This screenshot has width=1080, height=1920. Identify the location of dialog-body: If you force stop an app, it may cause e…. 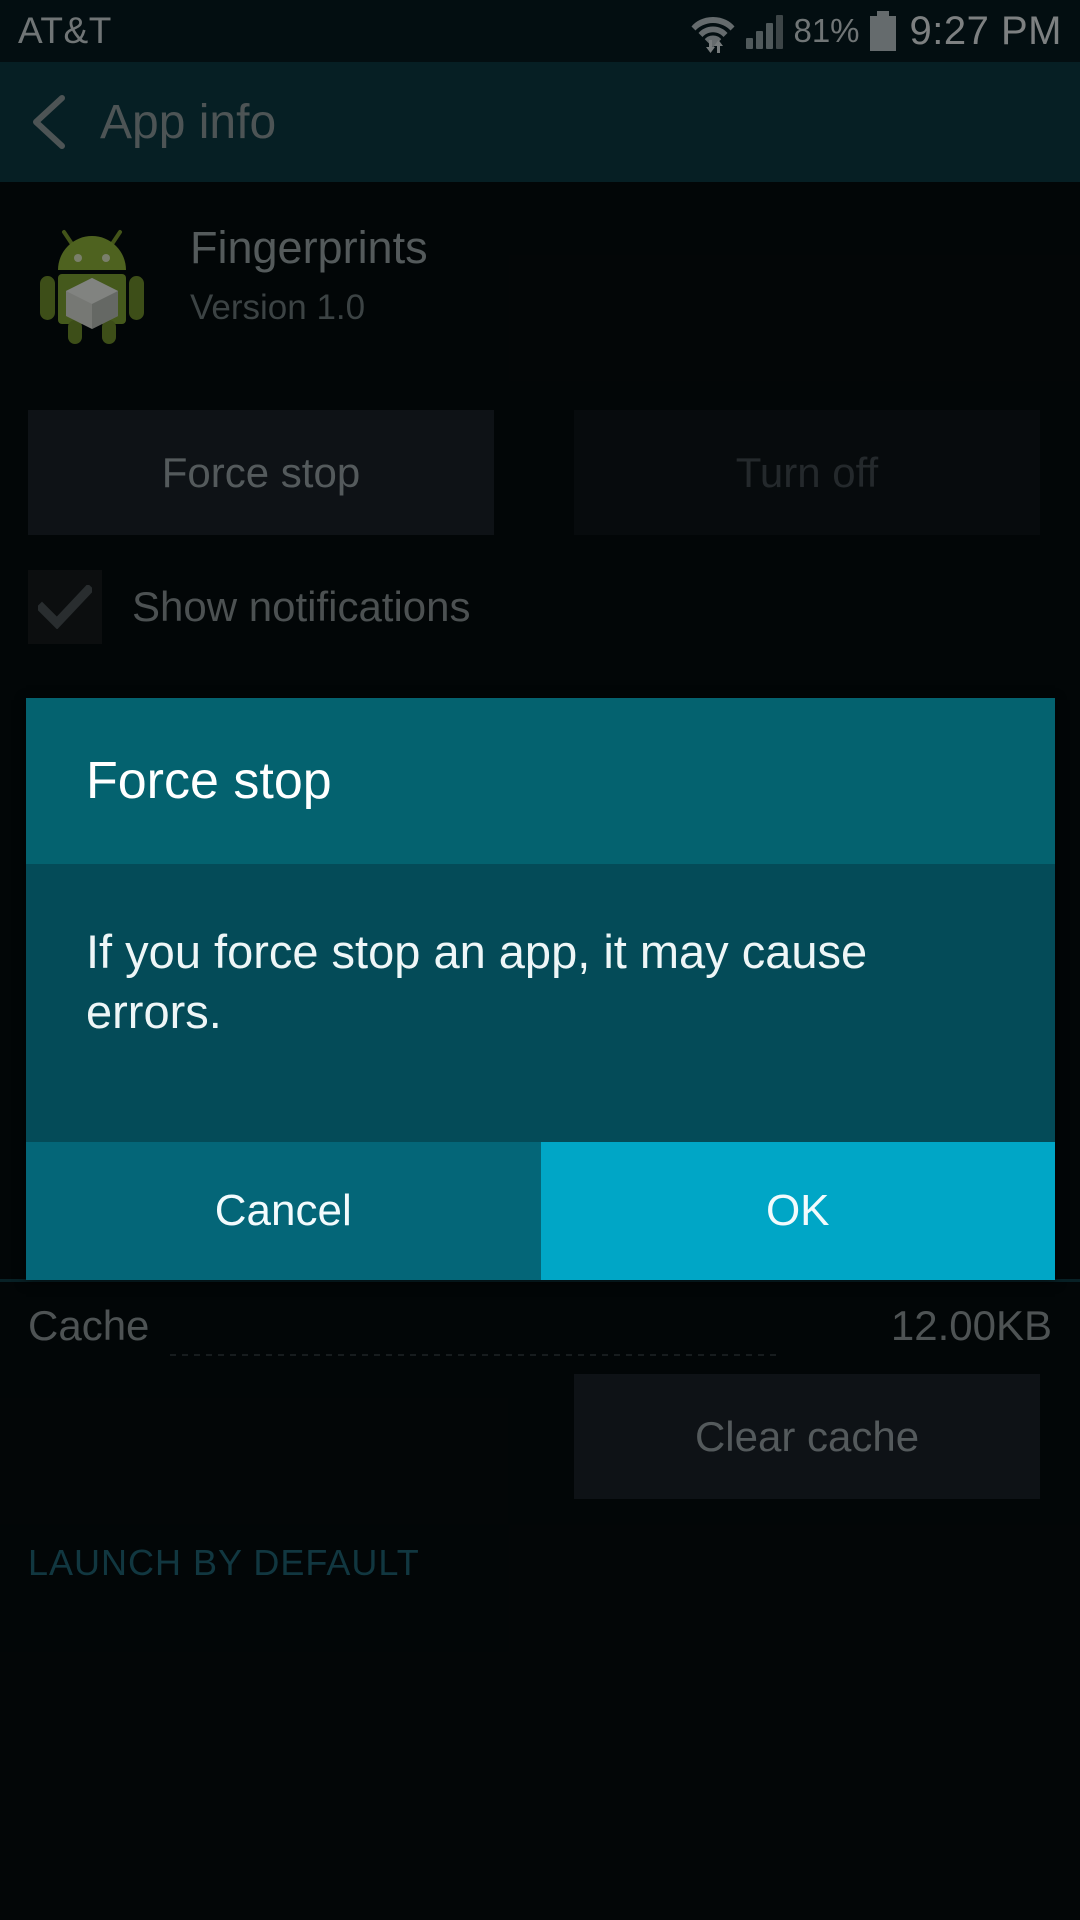
(540, 1003).